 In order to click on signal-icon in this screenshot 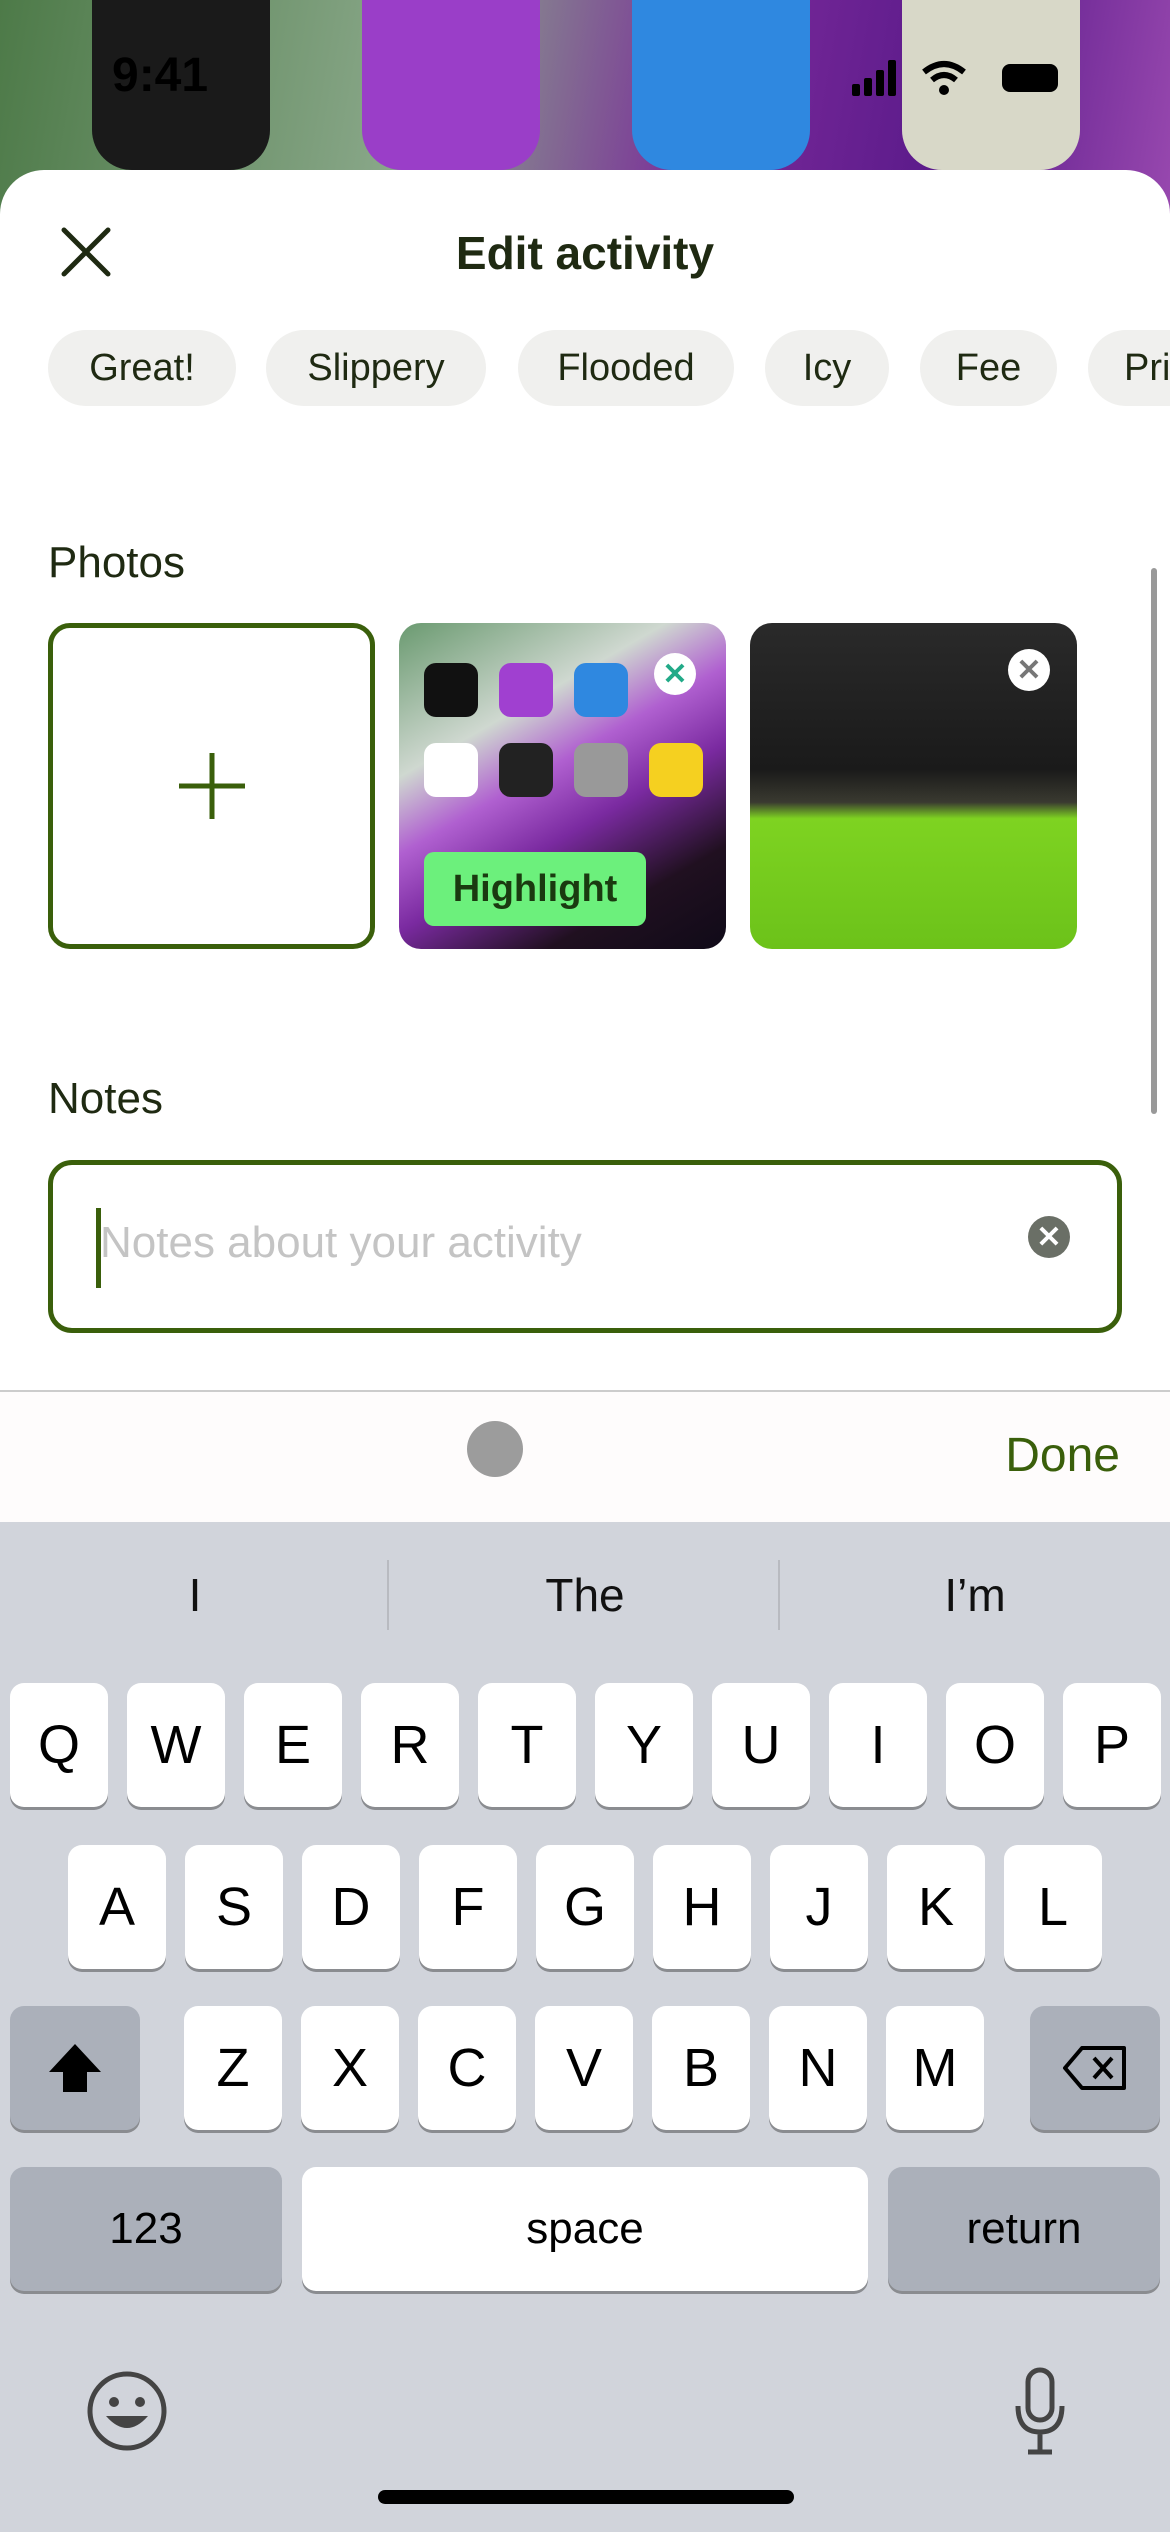, I will do `click(874, 78)`.